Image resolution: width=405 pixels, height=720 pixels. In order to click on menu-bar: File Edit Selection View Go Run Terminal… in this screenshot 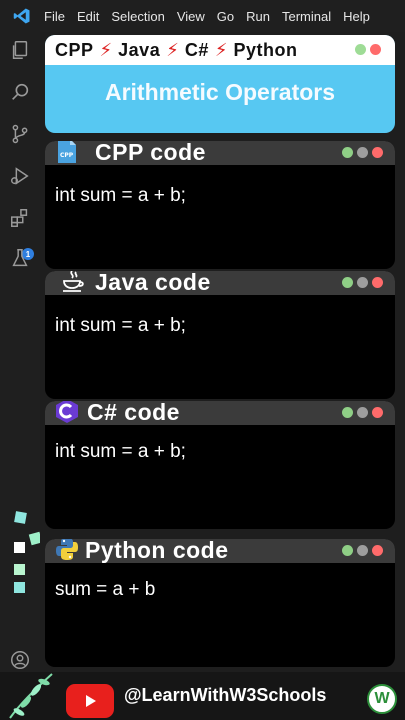, I will do `click(202, 16)`.